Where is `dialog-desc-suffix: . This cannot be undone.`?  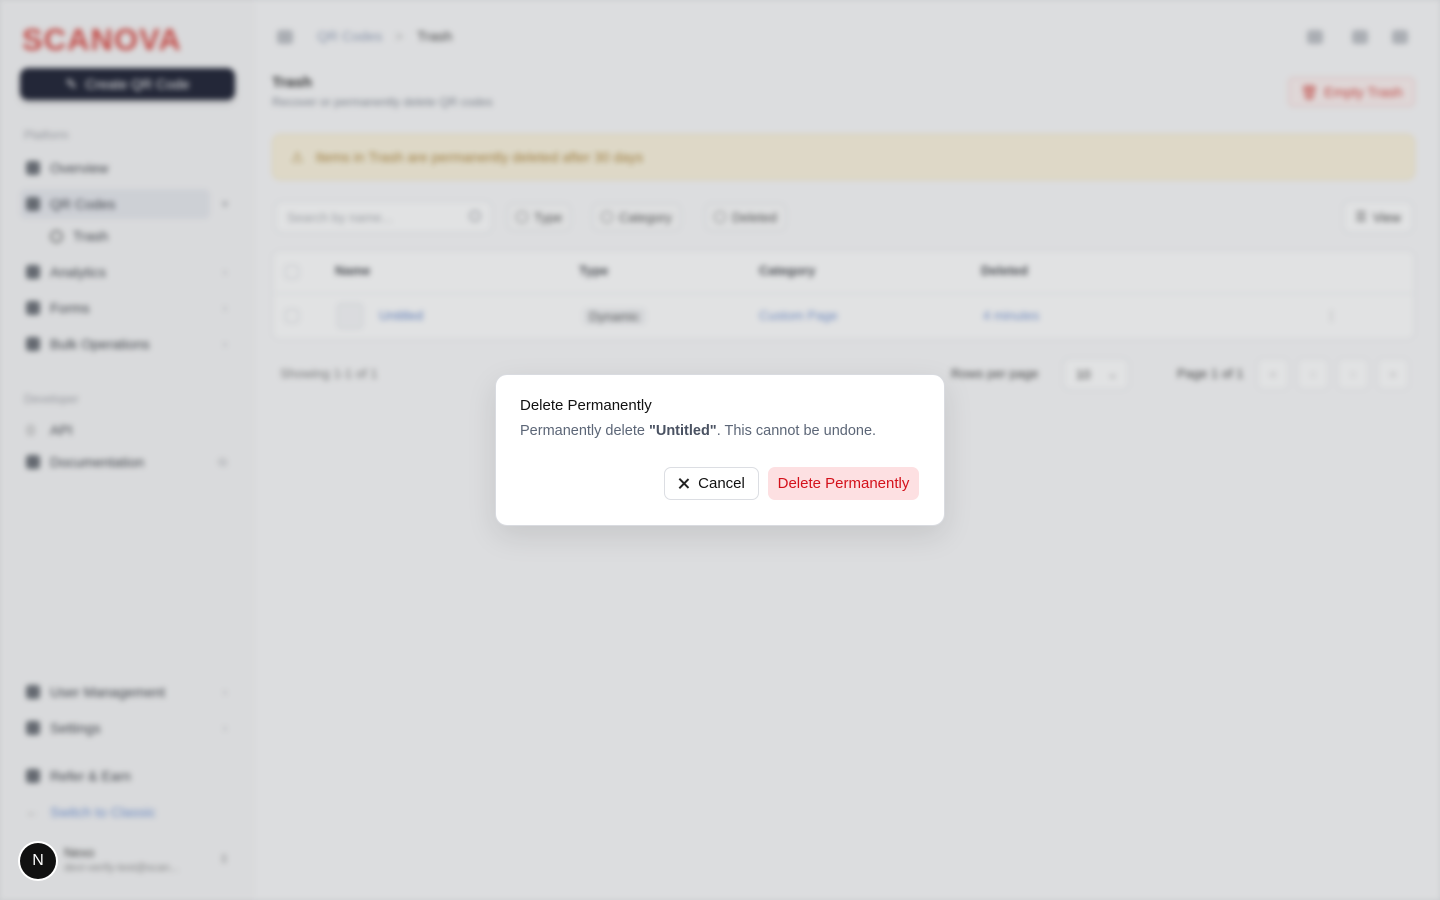 dialog-desc-suffix: . This cannot be undone. is located at coordinates (796, 431).